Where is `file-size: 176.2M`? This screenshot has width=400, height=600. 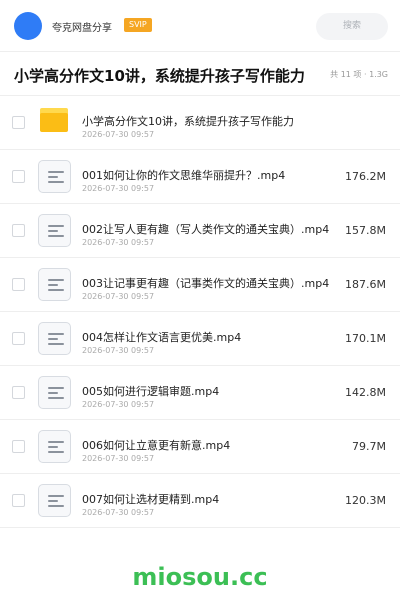
file-size: 176.2M is located at coordinates (365, 176).